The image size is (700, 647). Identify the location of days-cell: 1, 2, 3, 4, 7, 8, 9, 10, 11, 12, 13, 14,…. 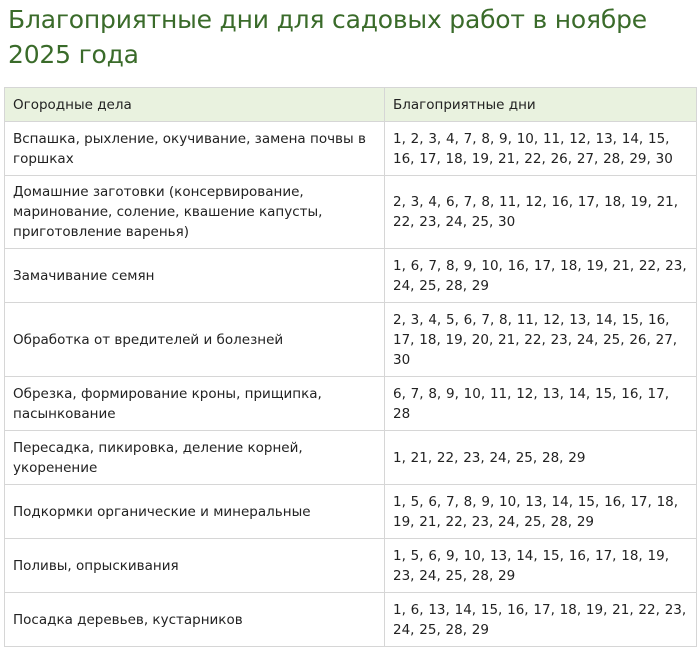
(540, 148).